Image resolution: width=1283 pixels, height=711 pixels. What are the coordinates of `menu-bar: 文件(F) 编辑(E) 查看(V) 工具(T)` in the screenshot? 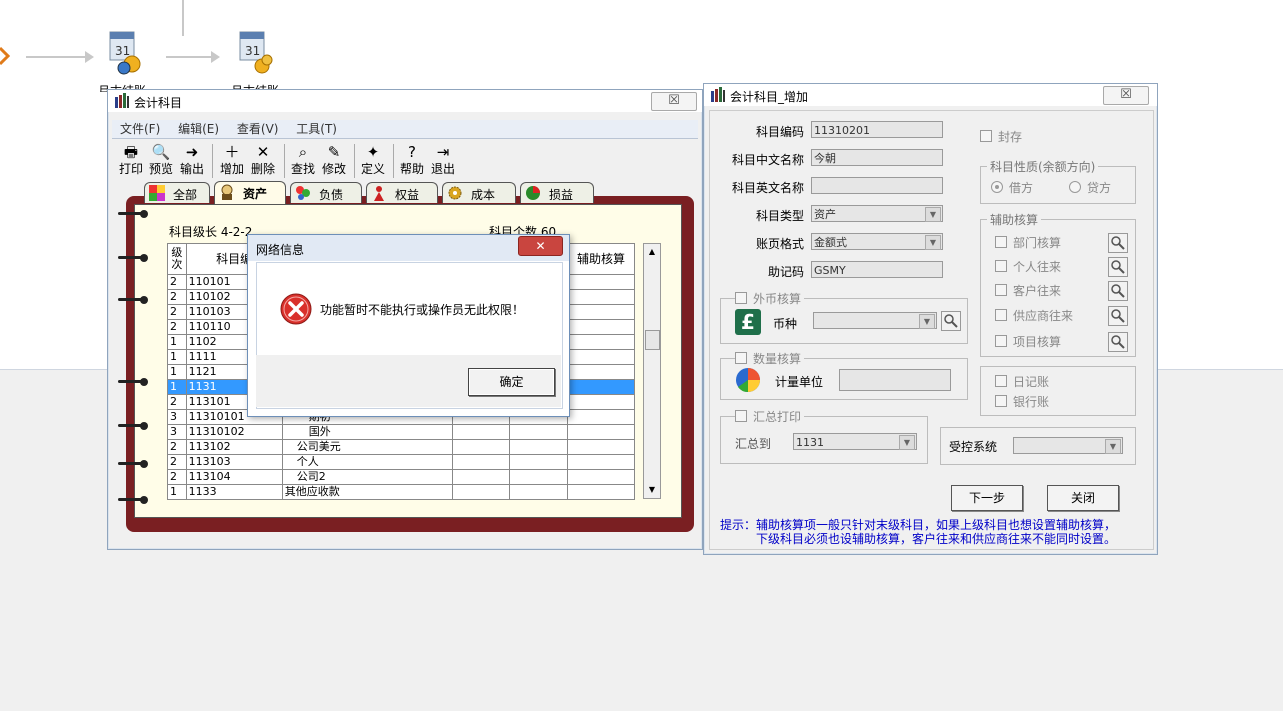 It's located at (405, 129).